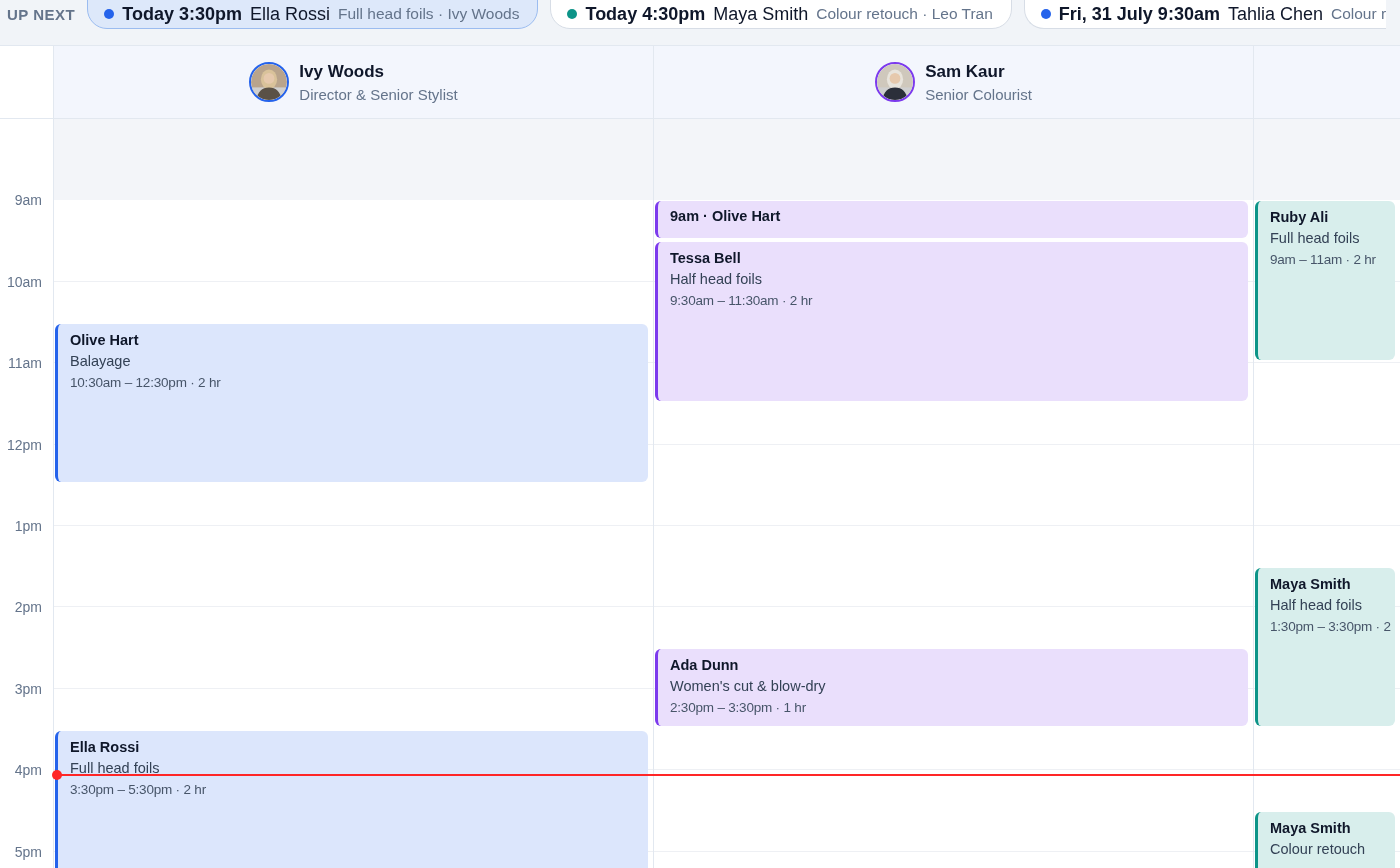 This screenshot has width=1400, height=868. What do you see at coordinates (28, 851) in the screenshot?
I see `time-label: 5pm` at bounding box center [28, 851].